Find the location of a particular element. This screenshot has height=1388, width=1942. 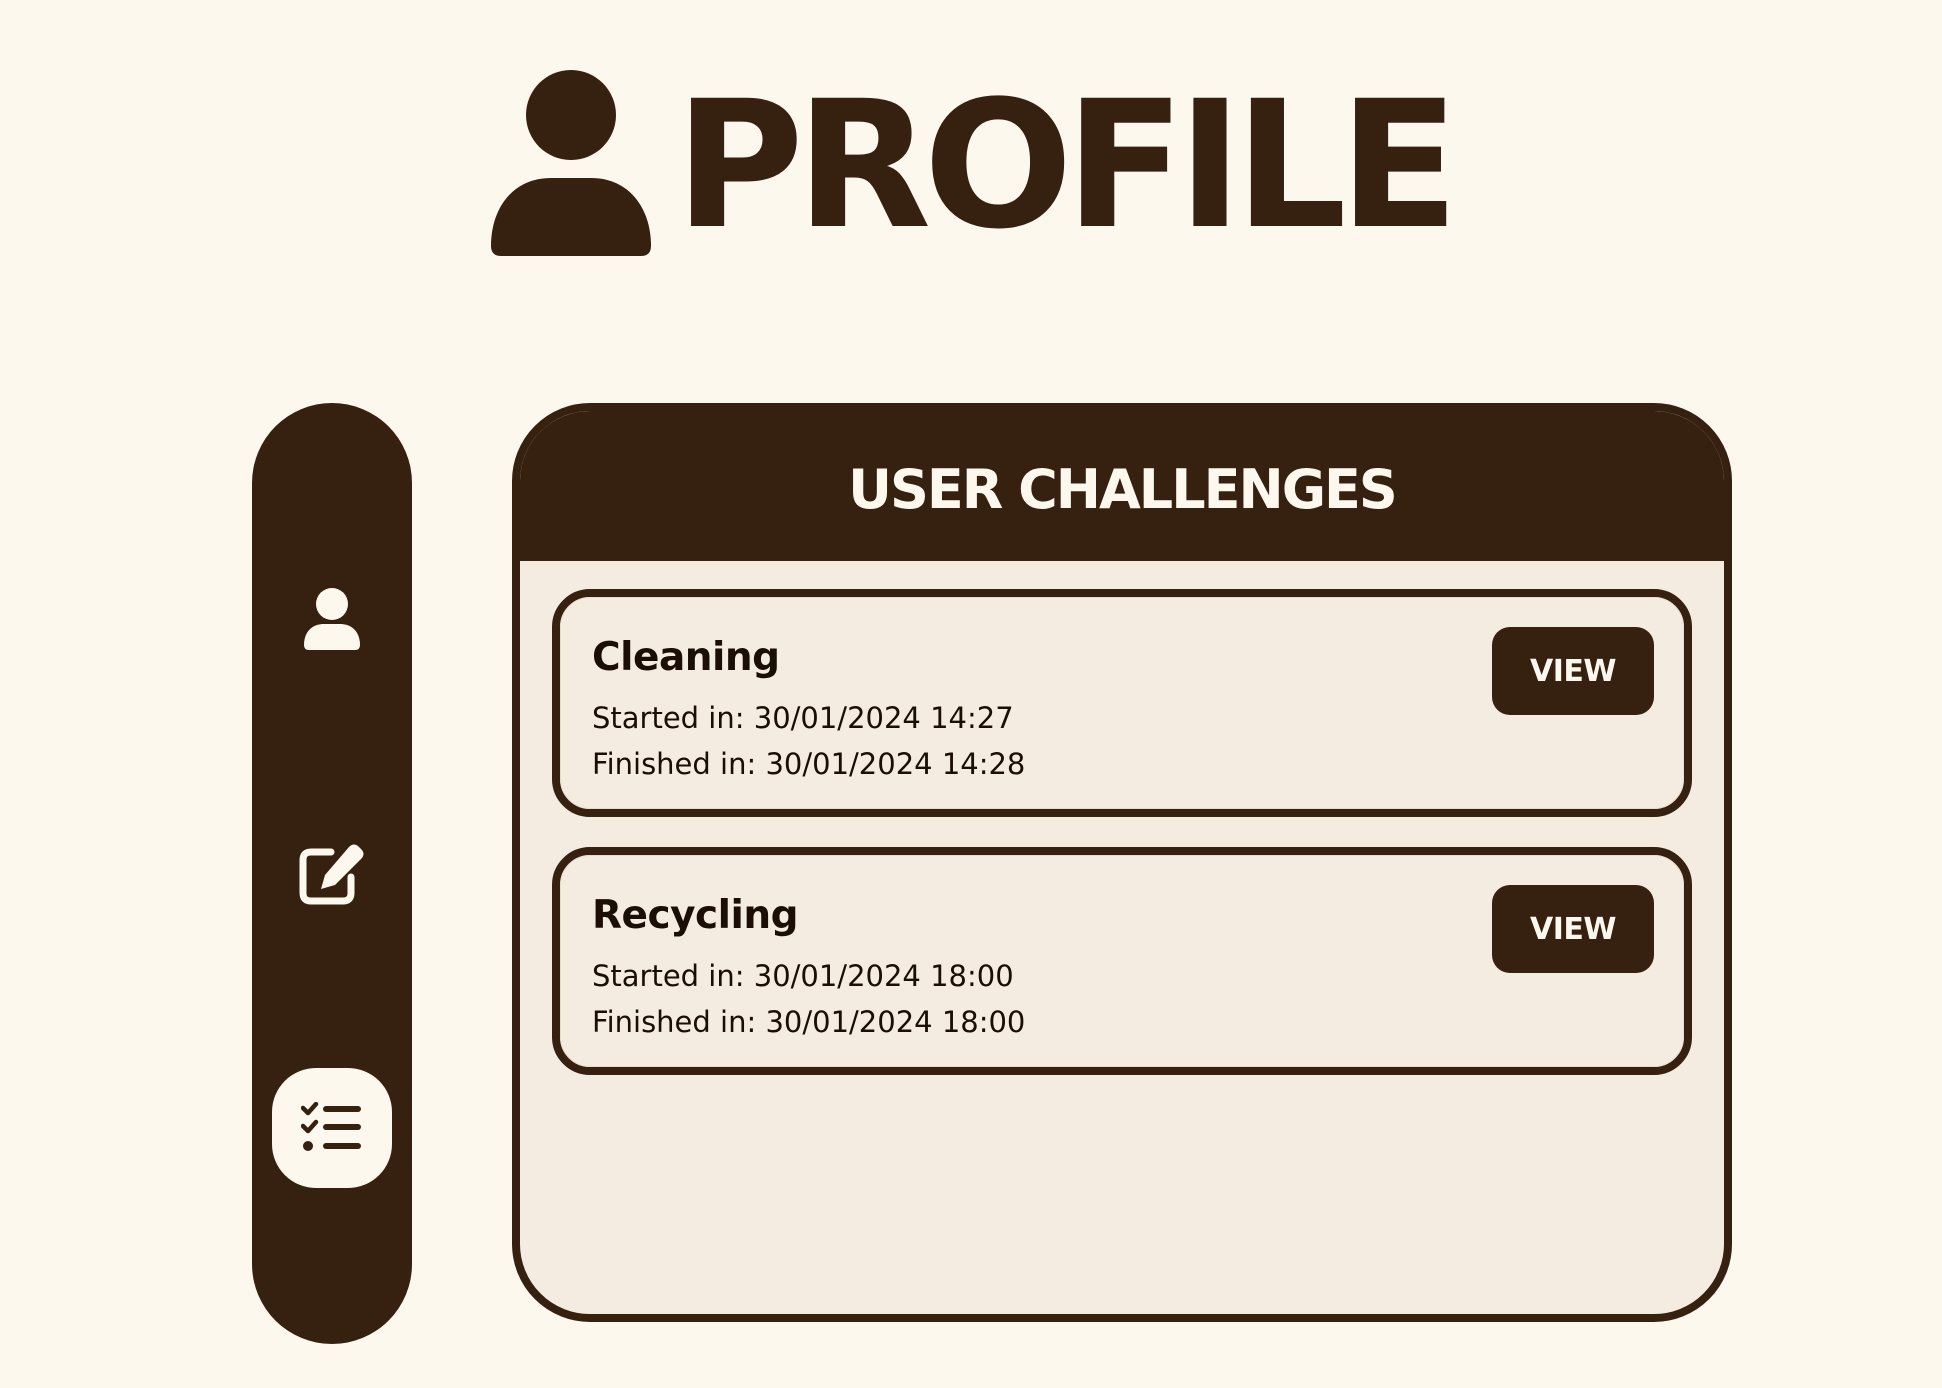

challenge-name: Recycling is located at coordinates (695, 915).